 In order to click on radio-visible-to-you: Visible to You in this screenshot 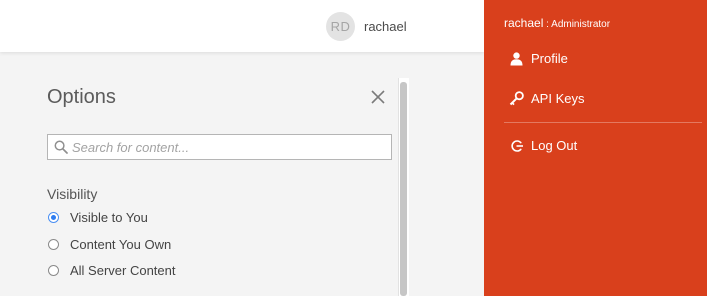, I will do `click(98, 217)`.